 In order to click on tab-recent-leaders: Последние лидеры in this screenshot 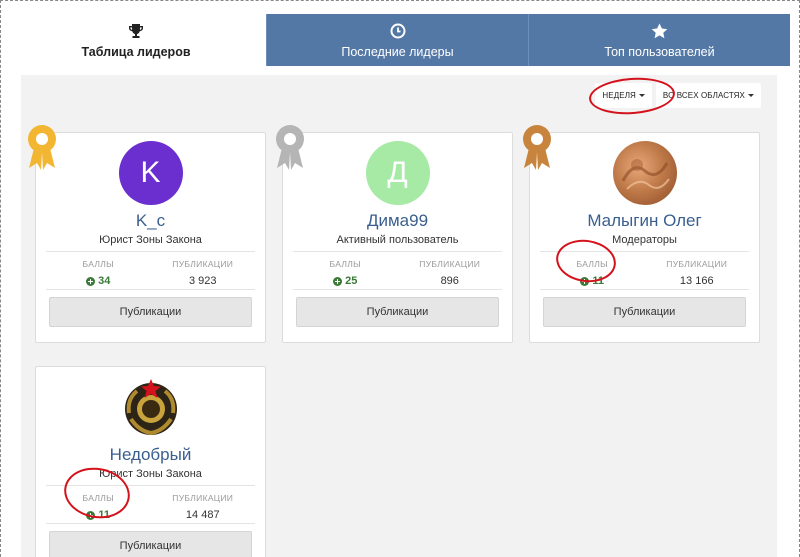, I will do `click(397, 40)`.